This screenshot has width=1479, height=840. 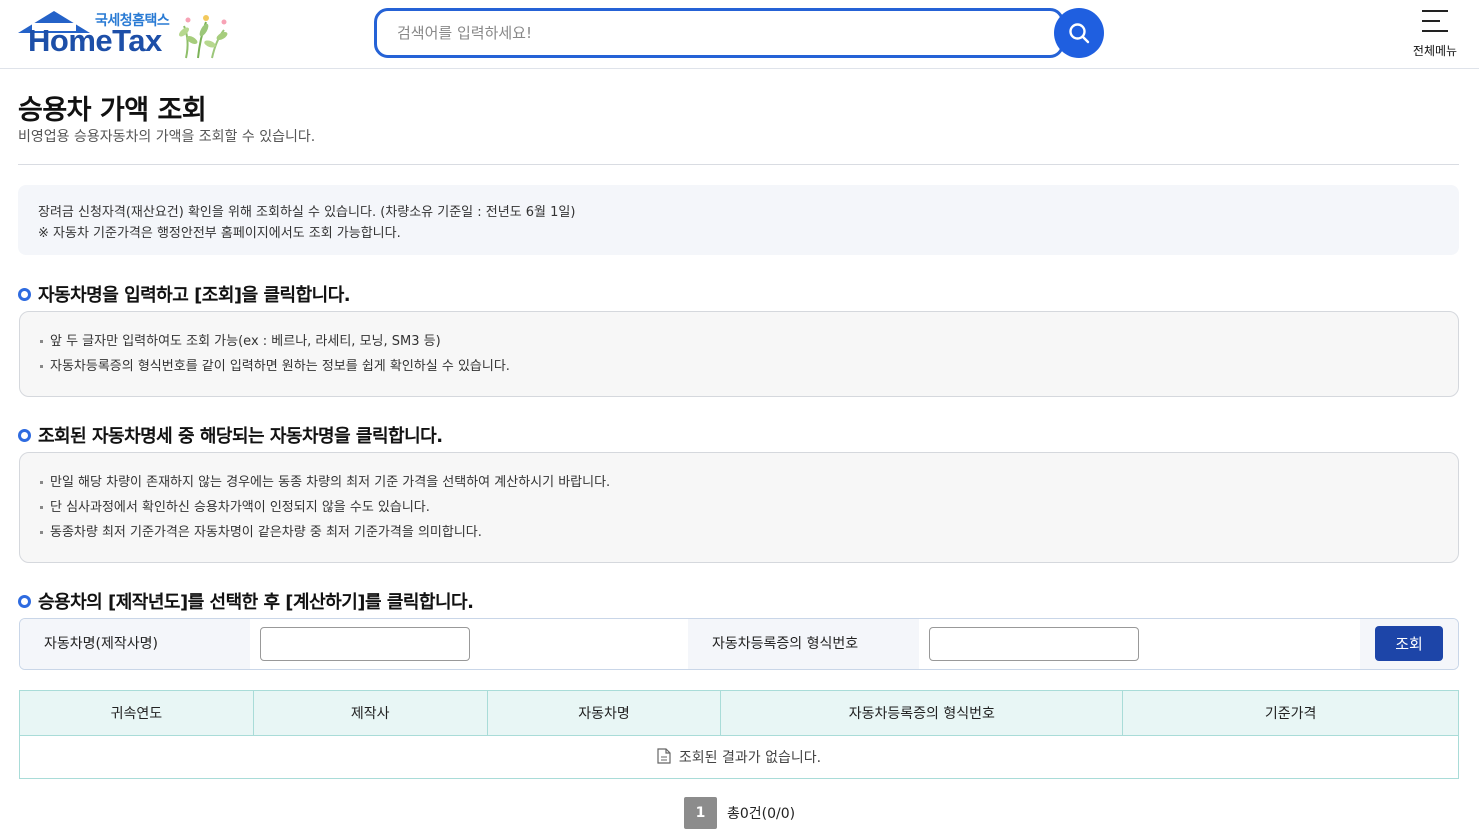 I want to click on type-number-label: 자동차등록증의 형식번호, so click(x=803, y=644).